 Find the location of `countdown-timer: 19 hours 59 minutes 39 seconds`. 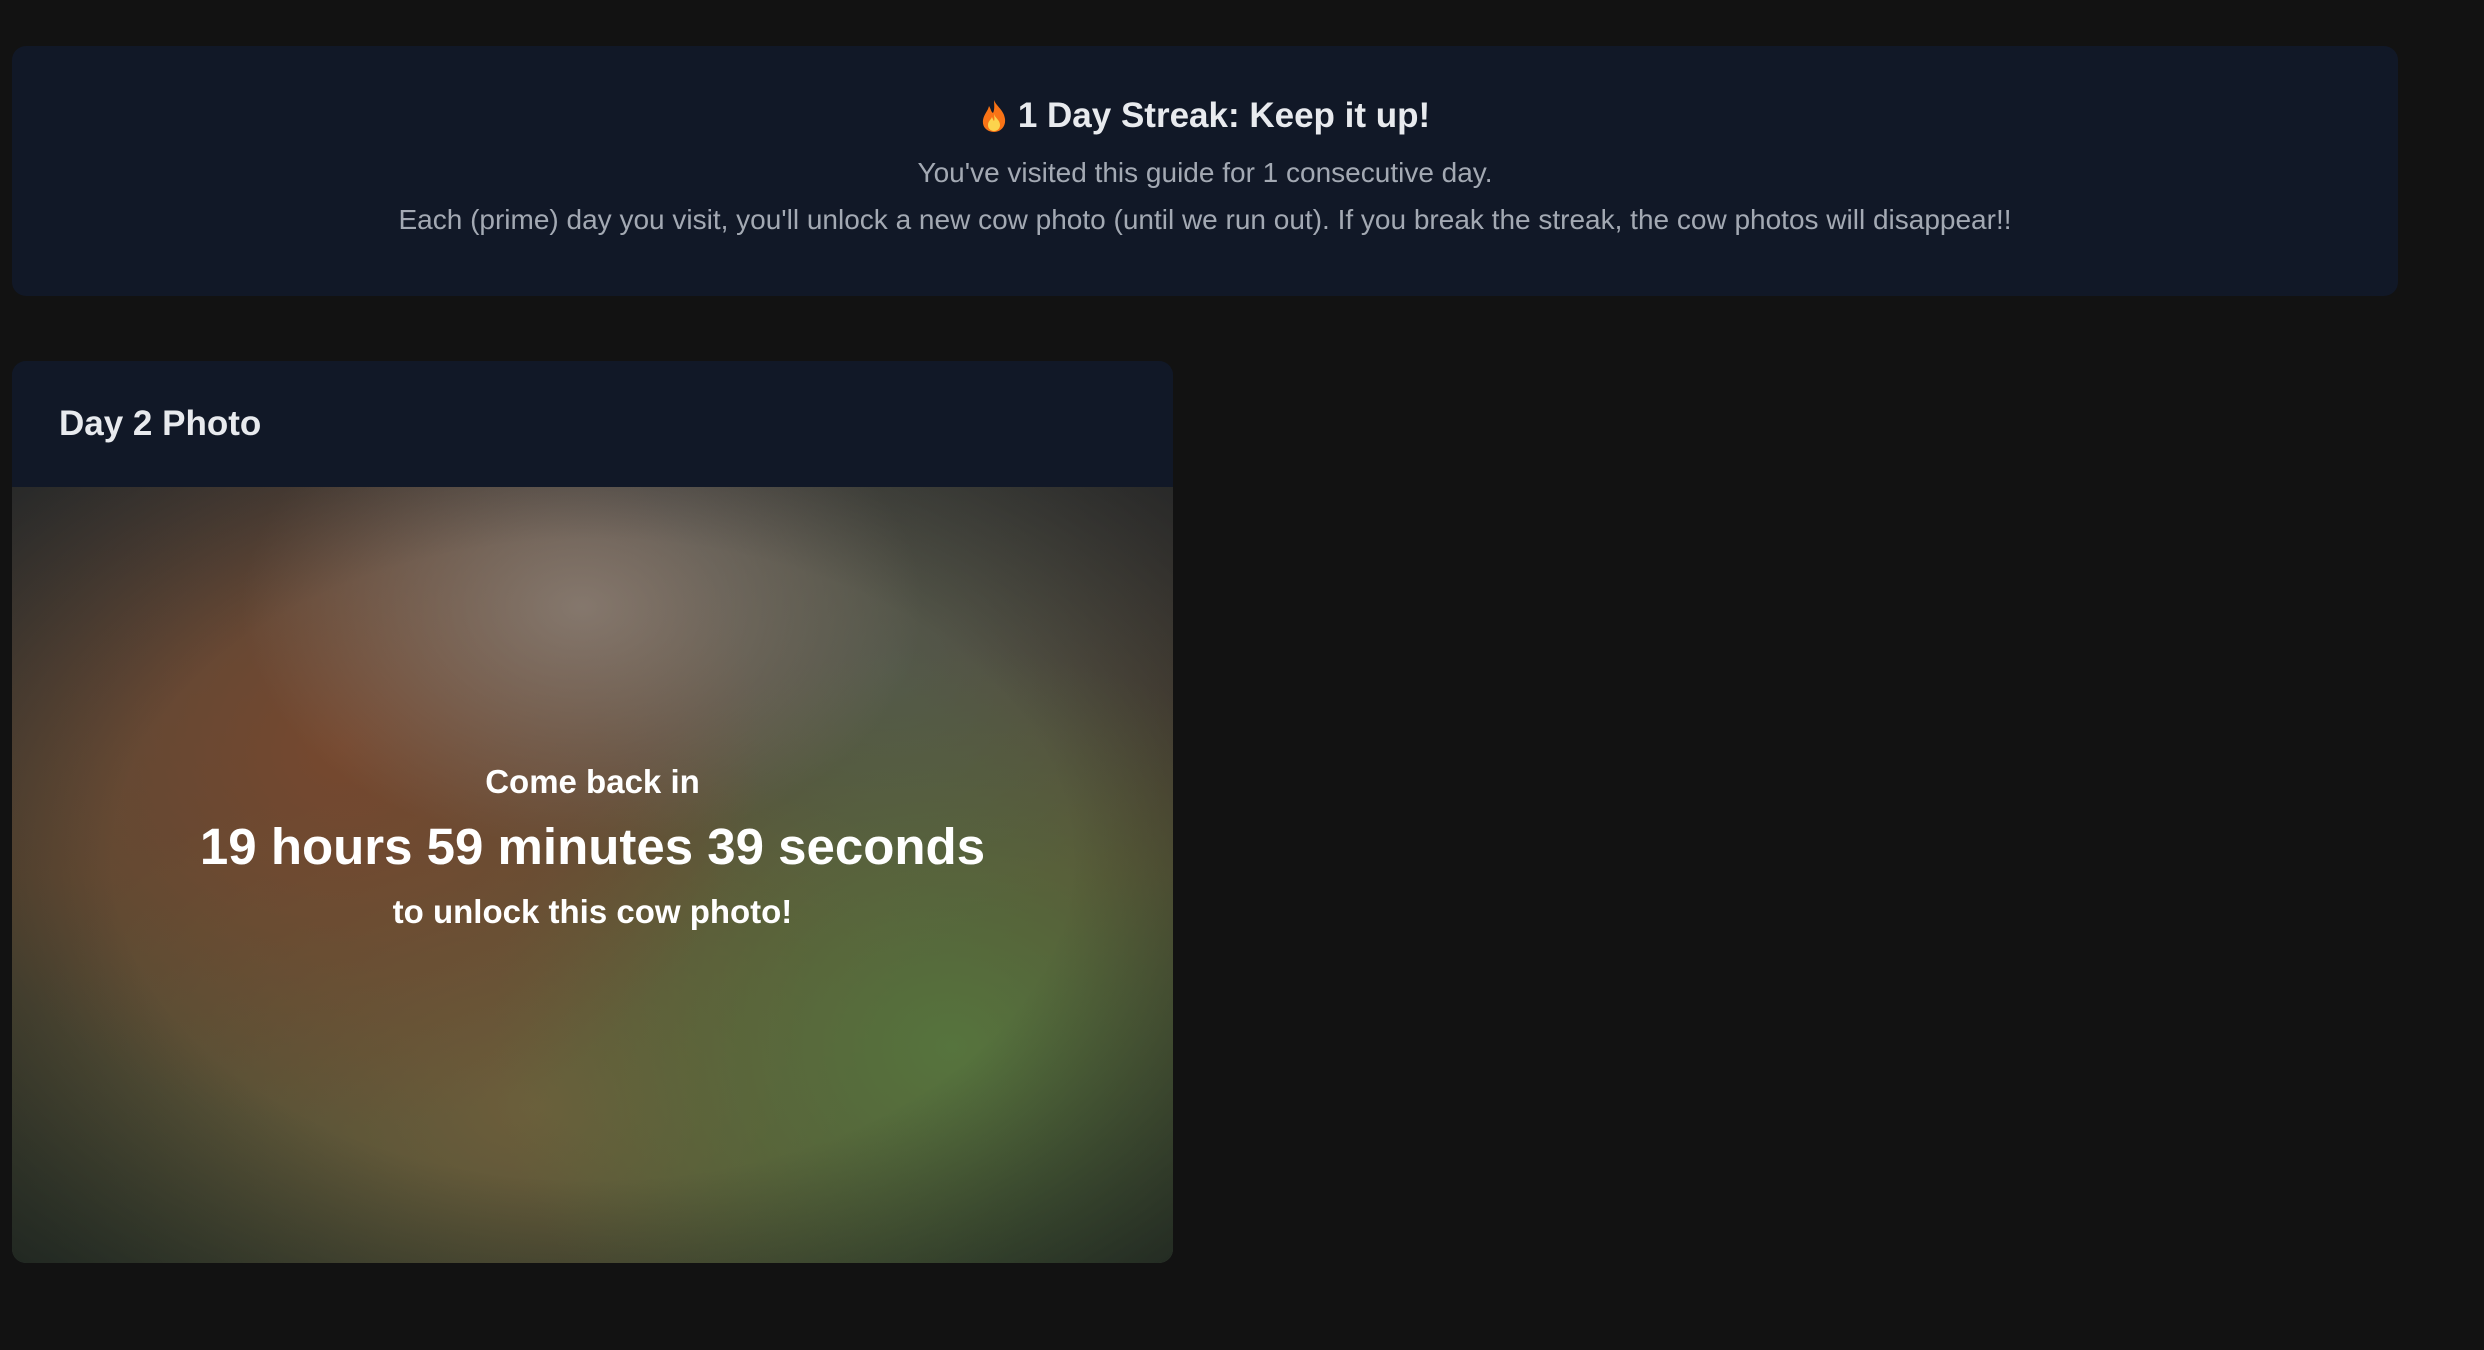

countdown-timer: 19 hours 59 minutes 39 seconds is located at coordinates (592, 846).